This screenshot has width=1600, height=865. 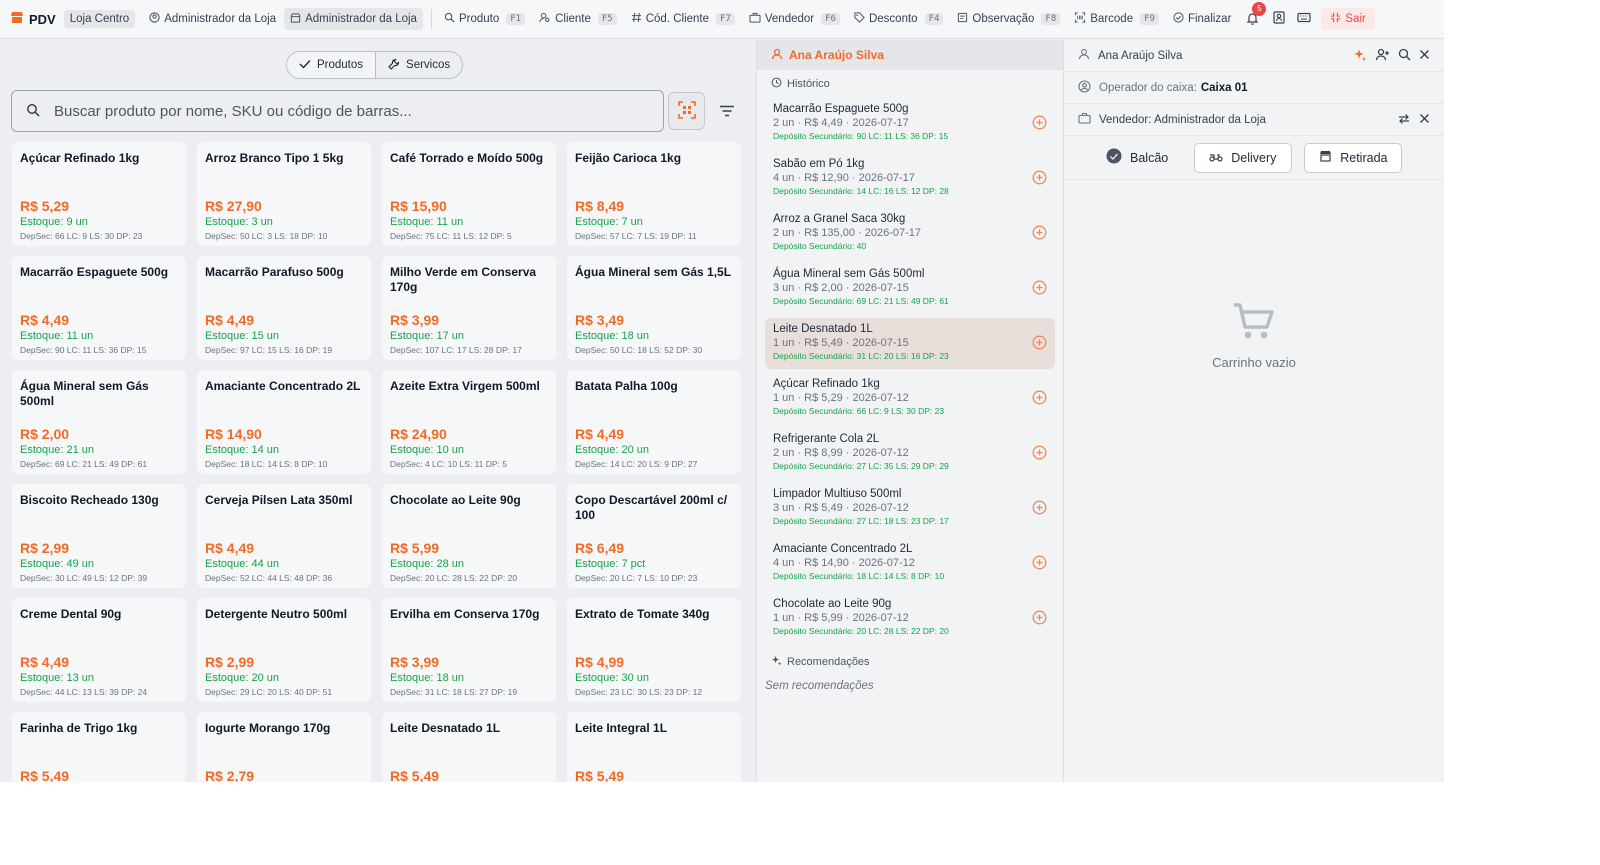 What do you see at coordinates (33, 19) in the screenshot?
I see `brand: PDV` at bounding box center [33, 19].